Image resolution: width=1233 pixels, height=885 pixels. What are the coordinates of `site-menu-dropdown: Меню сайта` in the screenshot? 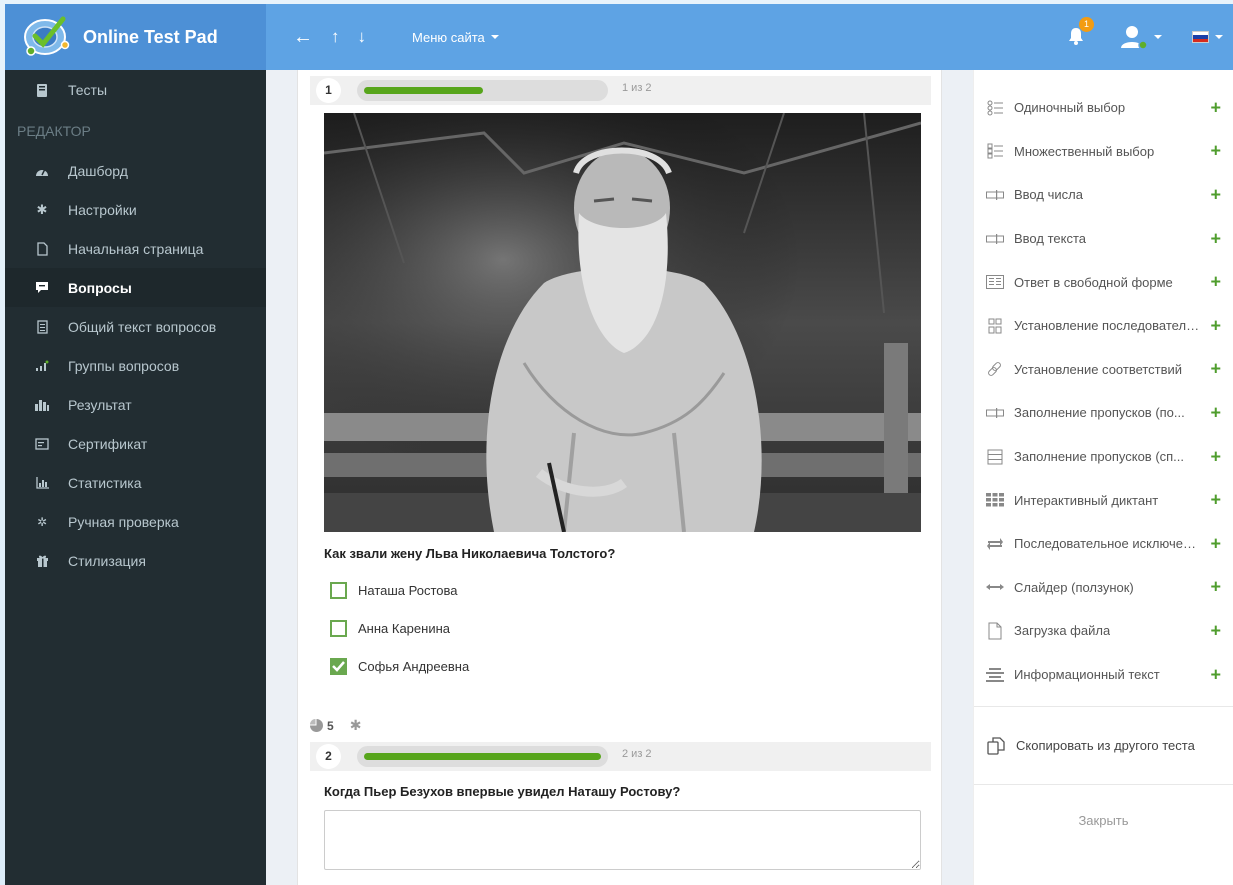 It's located at (455, 37).